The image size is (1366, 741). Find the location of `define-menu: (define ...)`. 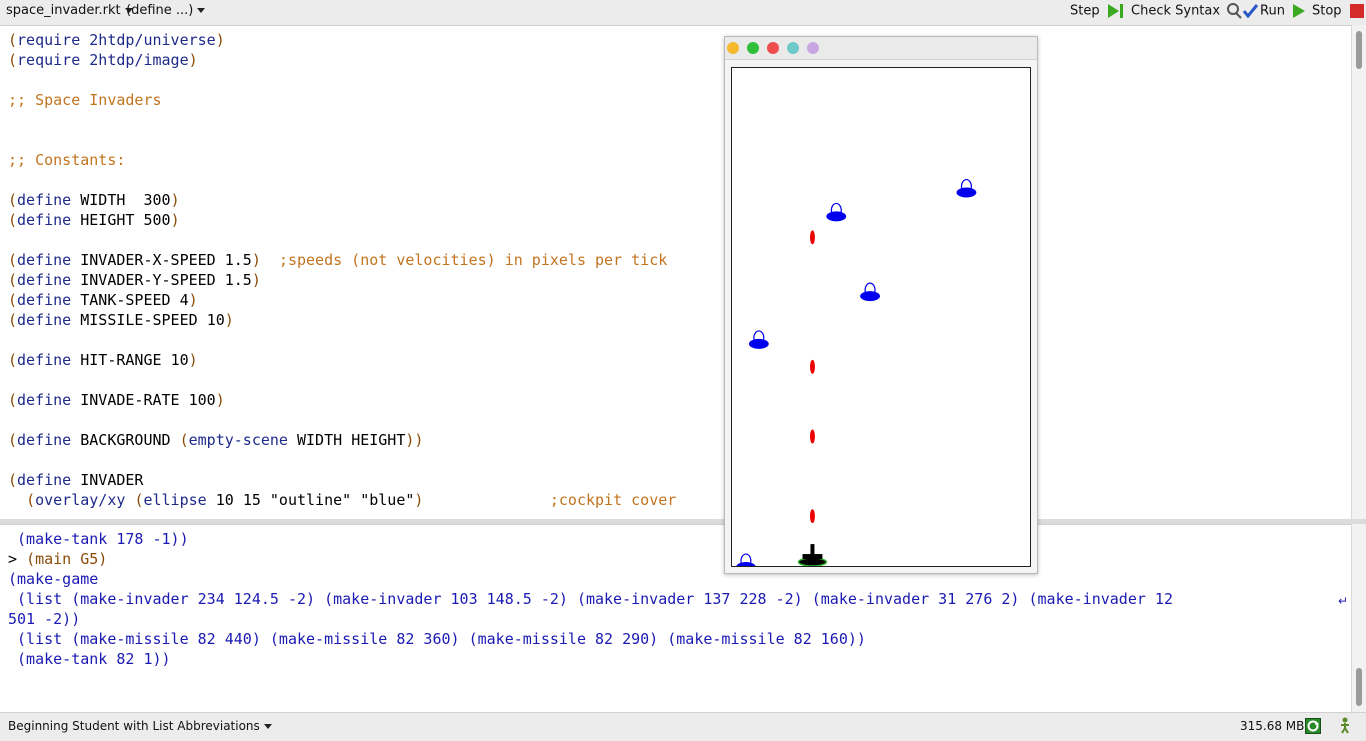

define-menu: (define ...) is located at coordinates (166, 11).